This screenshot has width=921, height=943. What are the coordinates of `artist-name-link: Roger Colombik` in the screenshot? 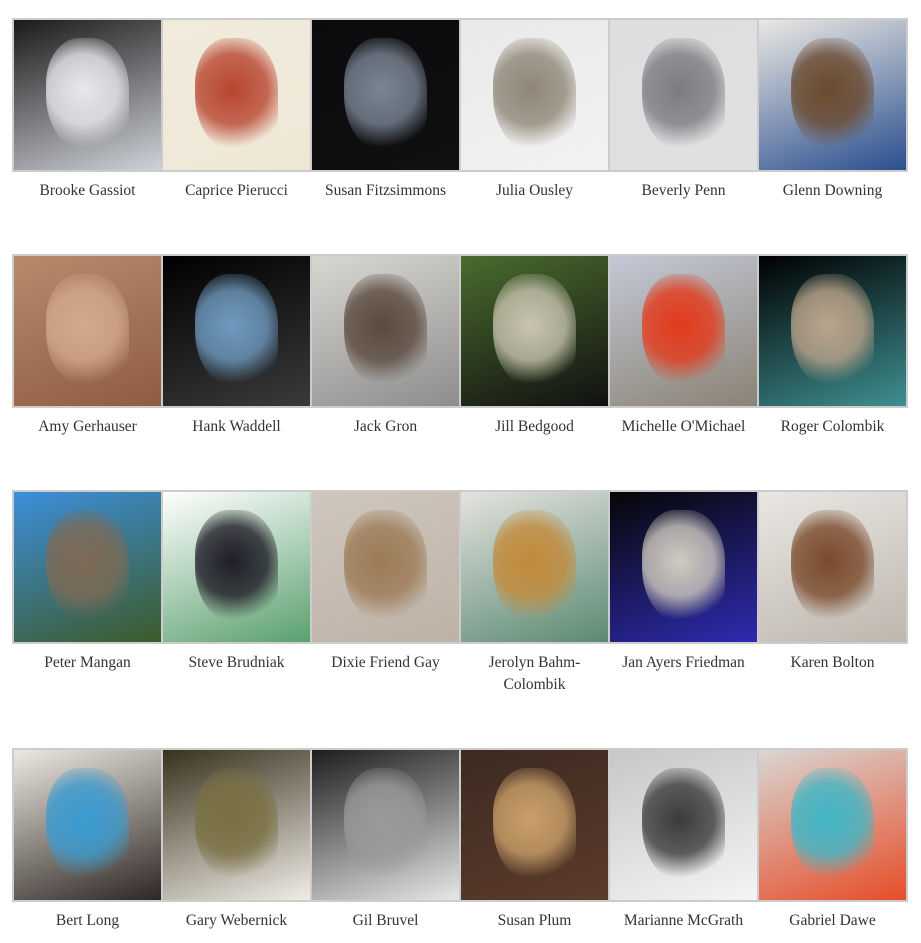 It's located at (832, 427).